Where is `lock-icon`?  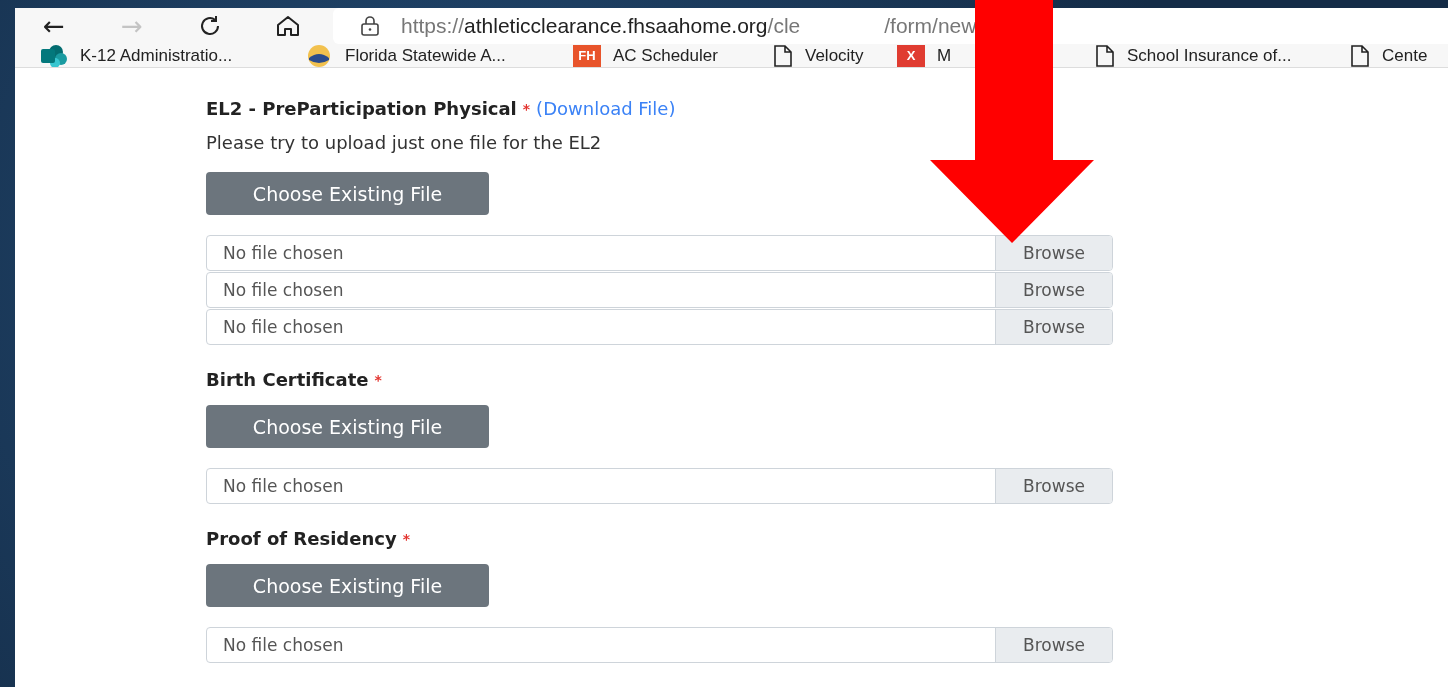 lock-icon is located at coordinates (370, 26).